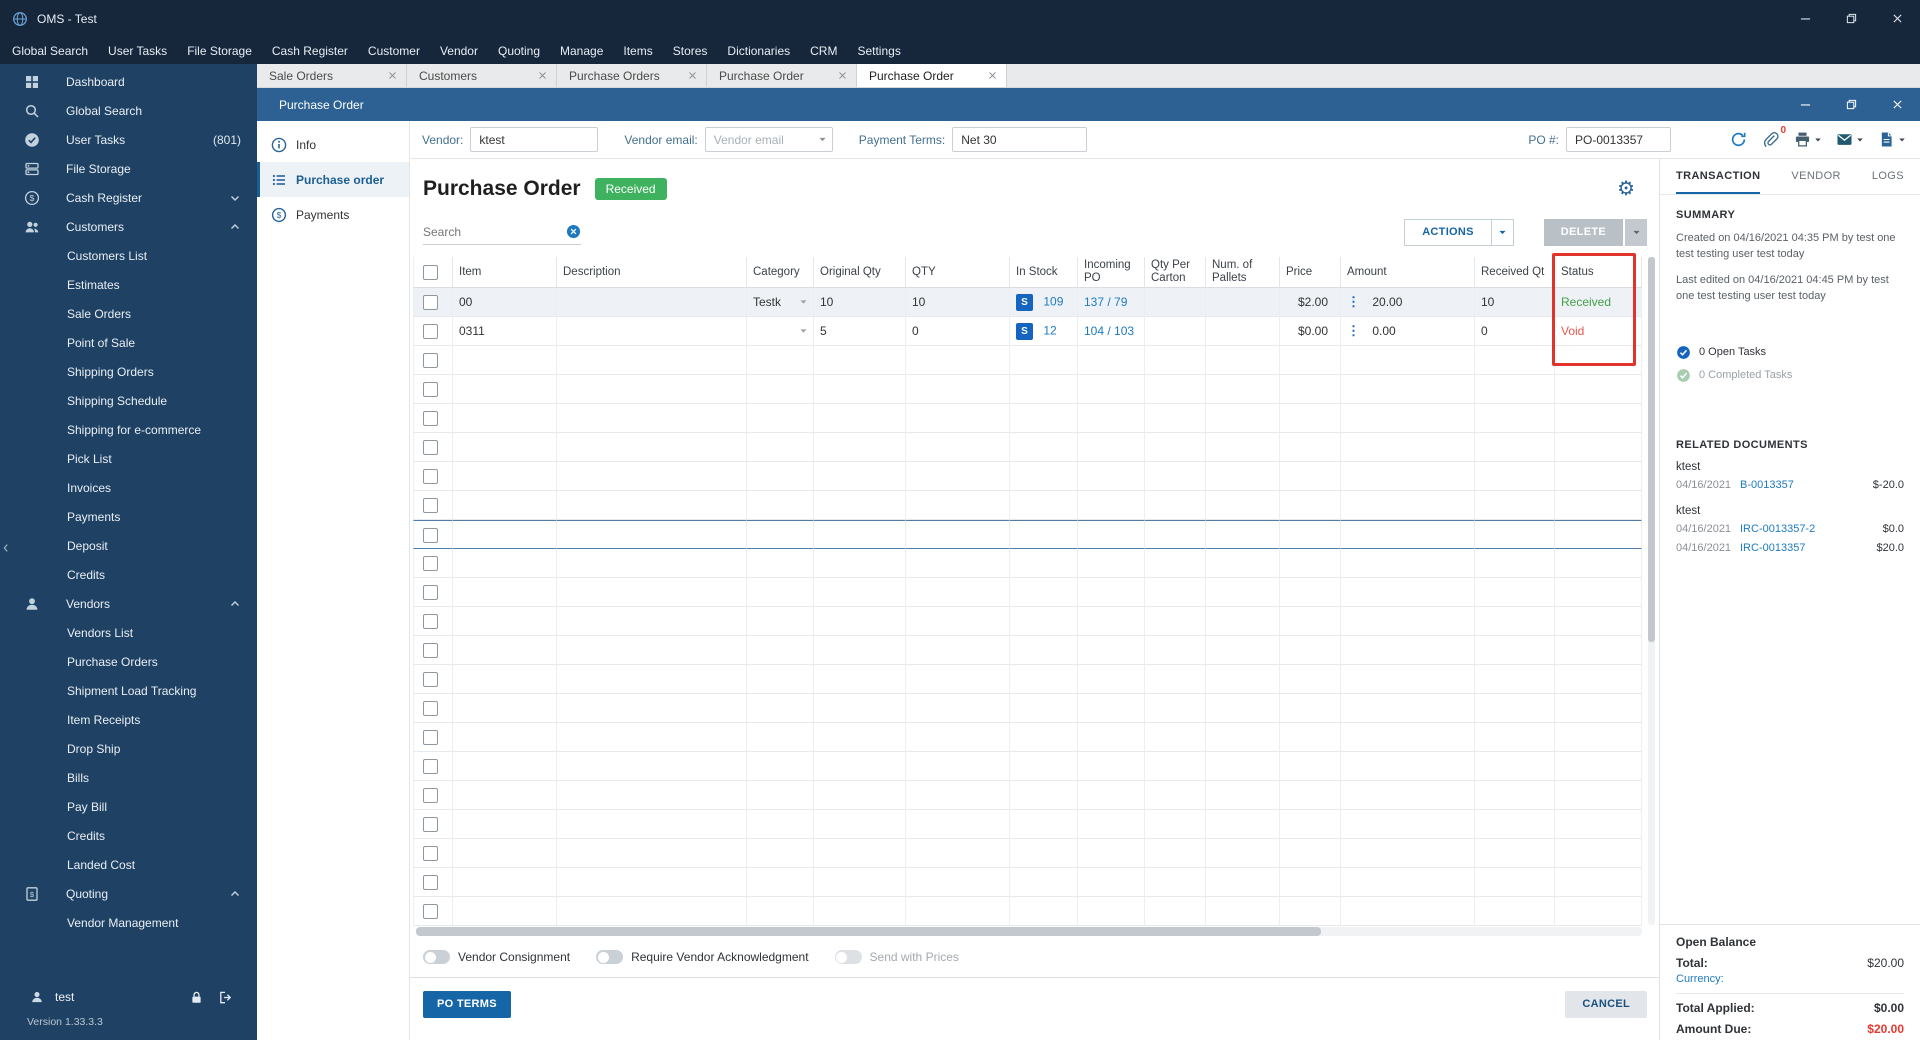 Image resolution: width=1920 pixels, height=1040 pixels. What do you see at coordinates (1849, 139) in the screenshot?
I see `email-button` at bounding box center [1849, 139].